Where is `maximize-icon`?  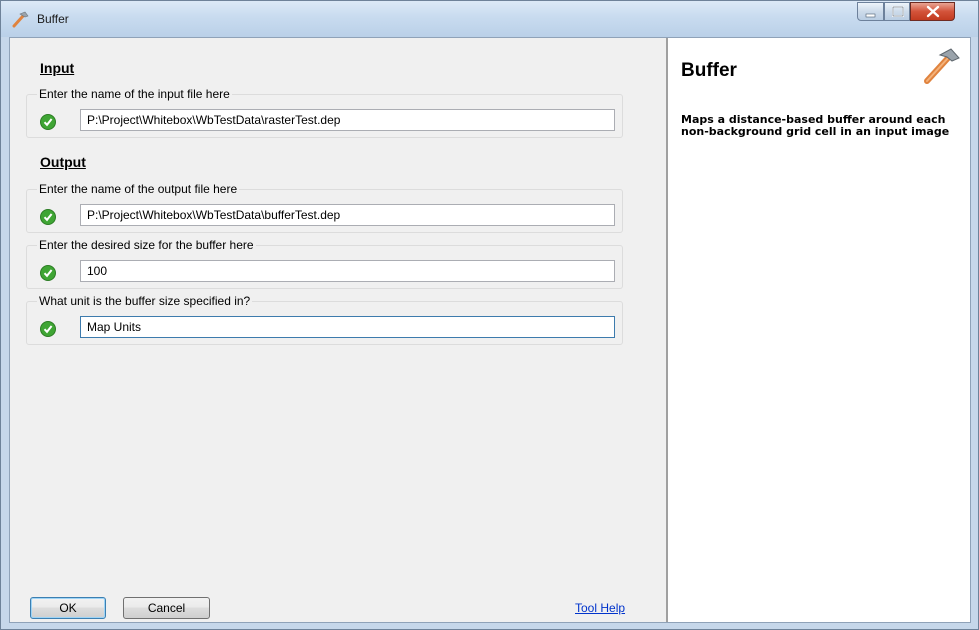
maximize-icon is located at coordinates (898, 11).